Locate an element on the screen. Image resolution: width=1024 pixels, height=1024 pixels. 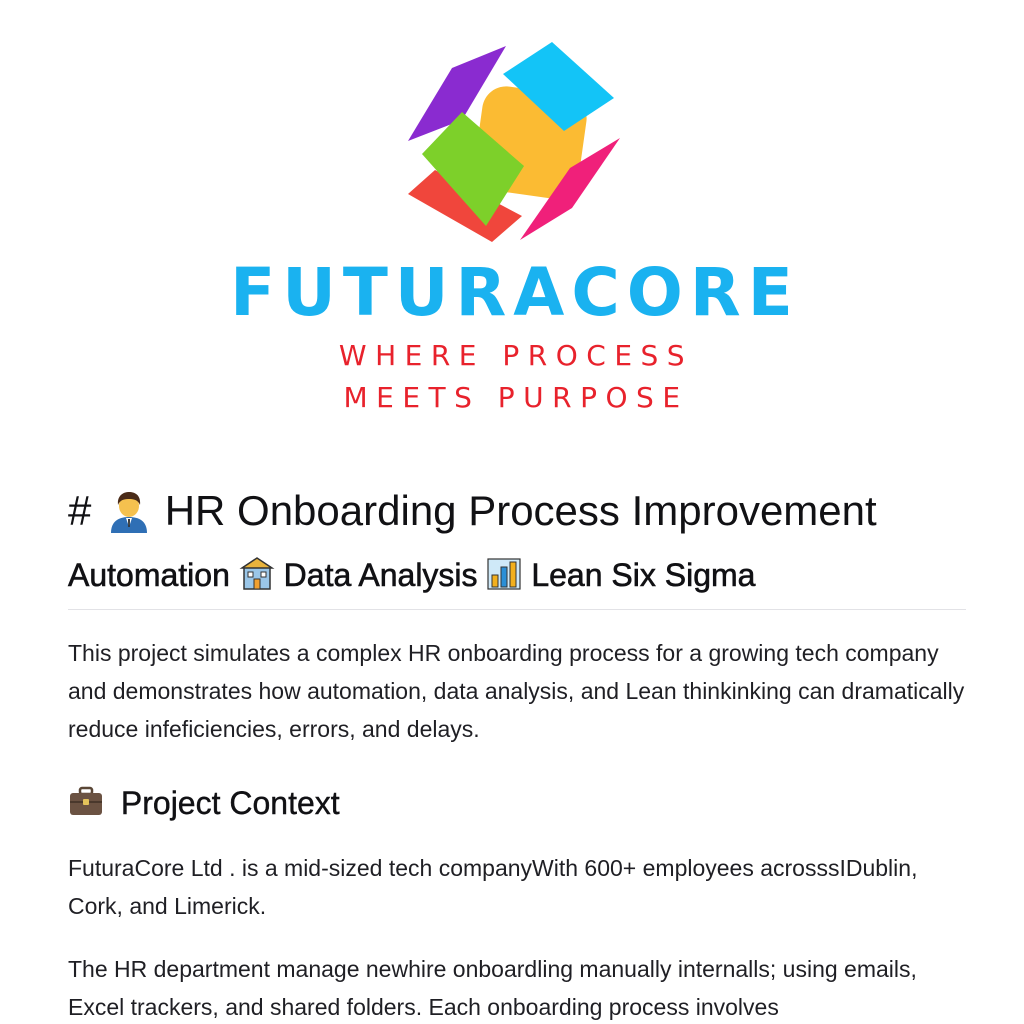
page-title-text: HR Onboarding Process Improvement is located at coordinates (520, 510).